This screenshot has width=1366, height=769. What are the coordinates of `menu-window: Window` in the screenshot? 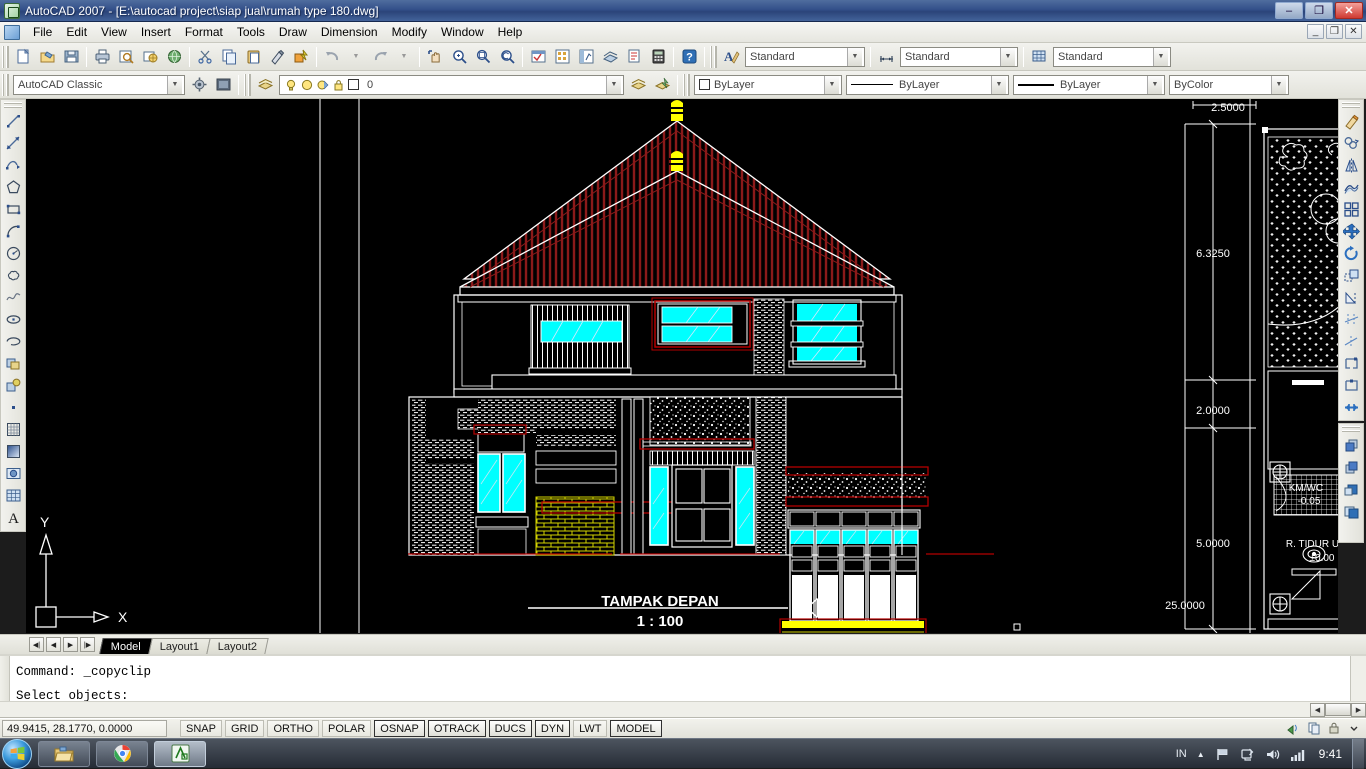 It's located at (462, 32).